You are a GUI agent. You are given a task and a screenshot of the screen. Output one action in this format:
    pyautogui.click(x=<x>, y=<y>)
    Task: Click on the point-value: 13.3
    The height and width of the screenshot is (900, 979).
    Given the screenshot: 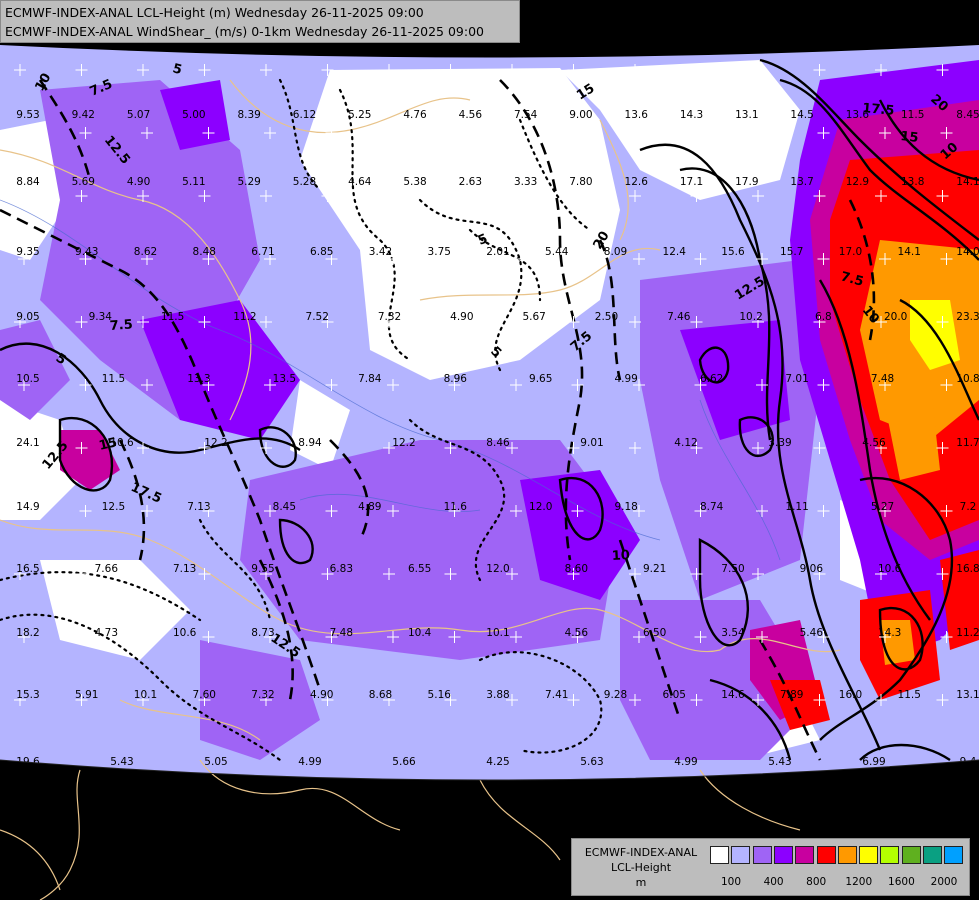 What is the action you would take?
    pyautogui.click(x=198, y=379)
    